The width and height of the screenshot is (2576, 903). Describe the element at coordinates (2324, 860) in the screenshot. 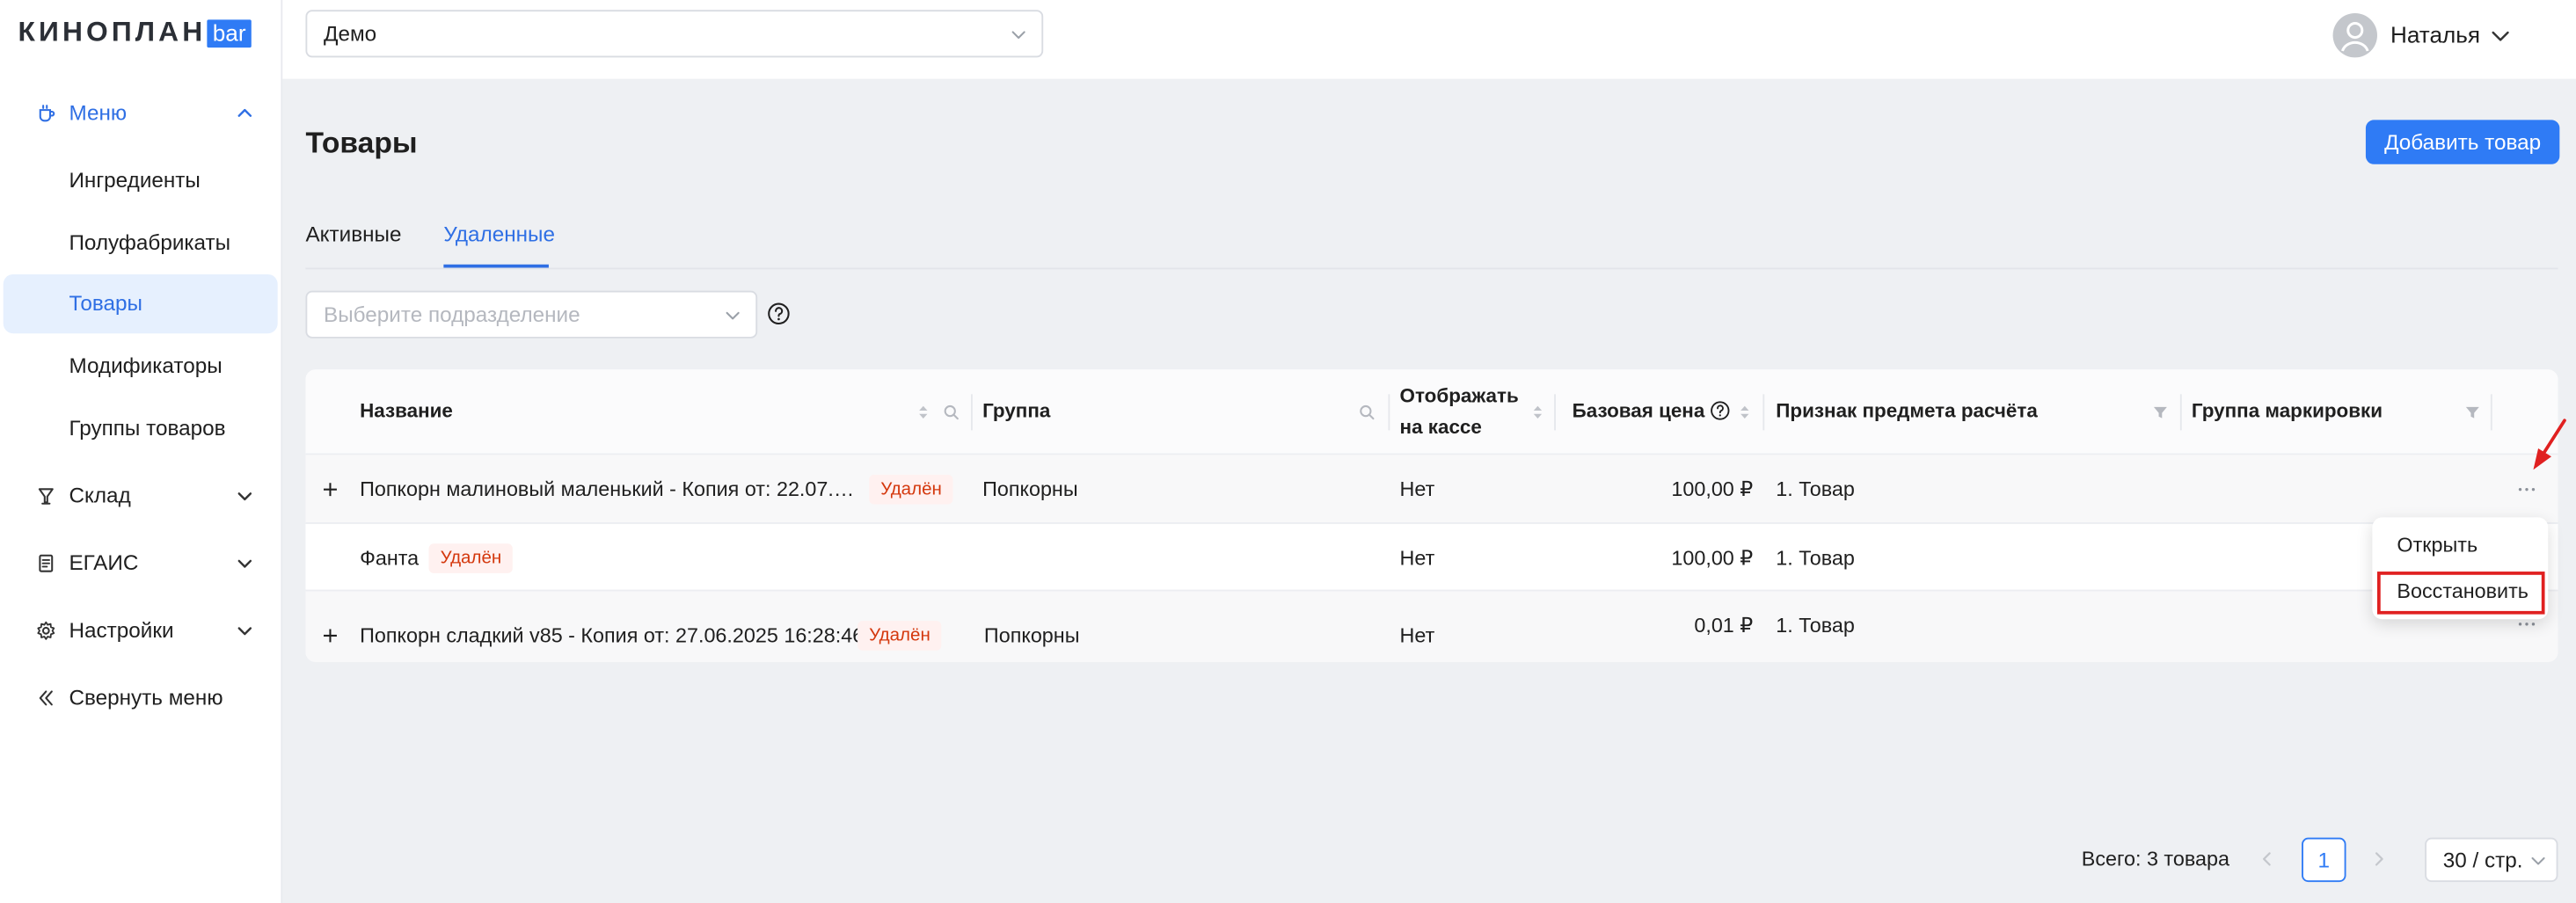

I see `page-1-button: 1` at that location.